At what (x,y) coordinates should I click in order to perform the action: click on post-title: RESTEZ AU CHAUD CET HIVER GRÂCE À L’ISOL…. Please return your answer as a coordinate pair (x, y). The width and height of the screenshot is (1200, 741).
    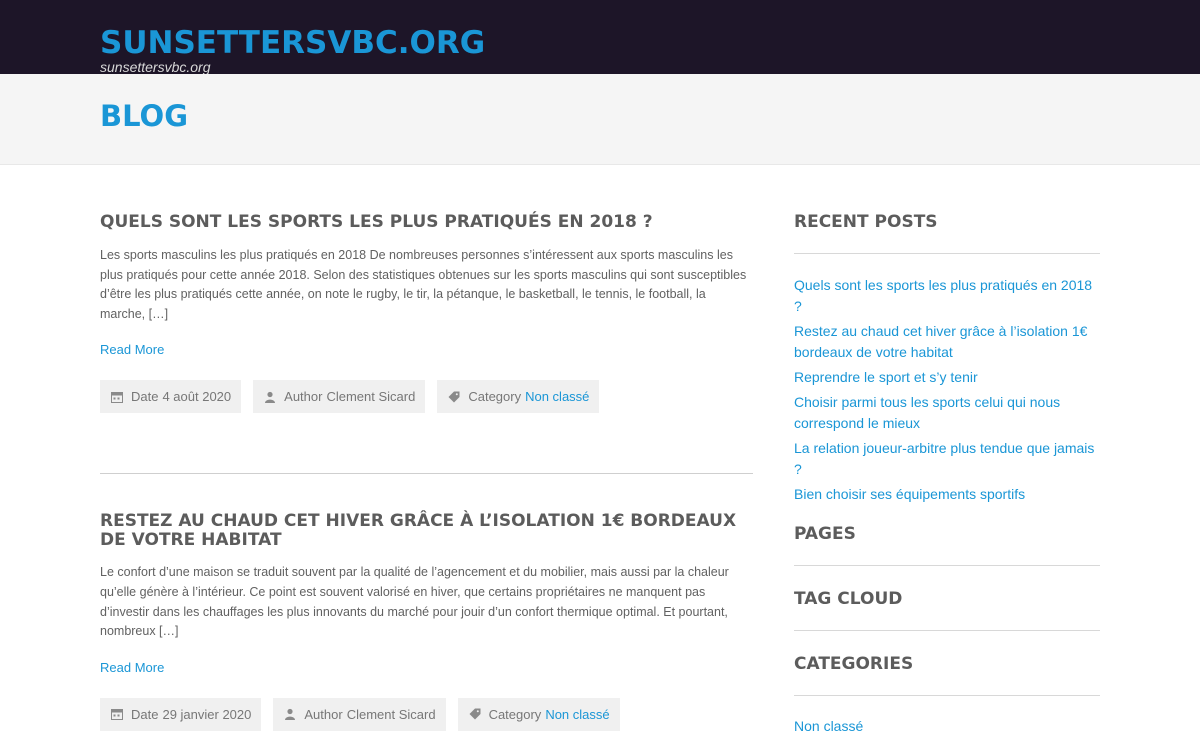
    Looking at the image, I should click on (426, 531).